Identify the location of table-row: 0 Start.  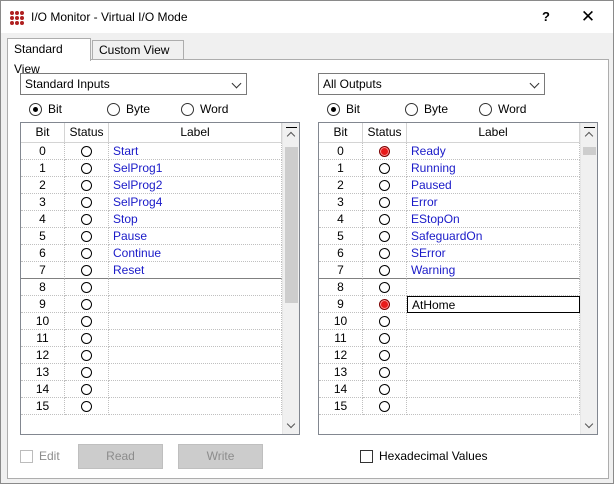
(151, 151).